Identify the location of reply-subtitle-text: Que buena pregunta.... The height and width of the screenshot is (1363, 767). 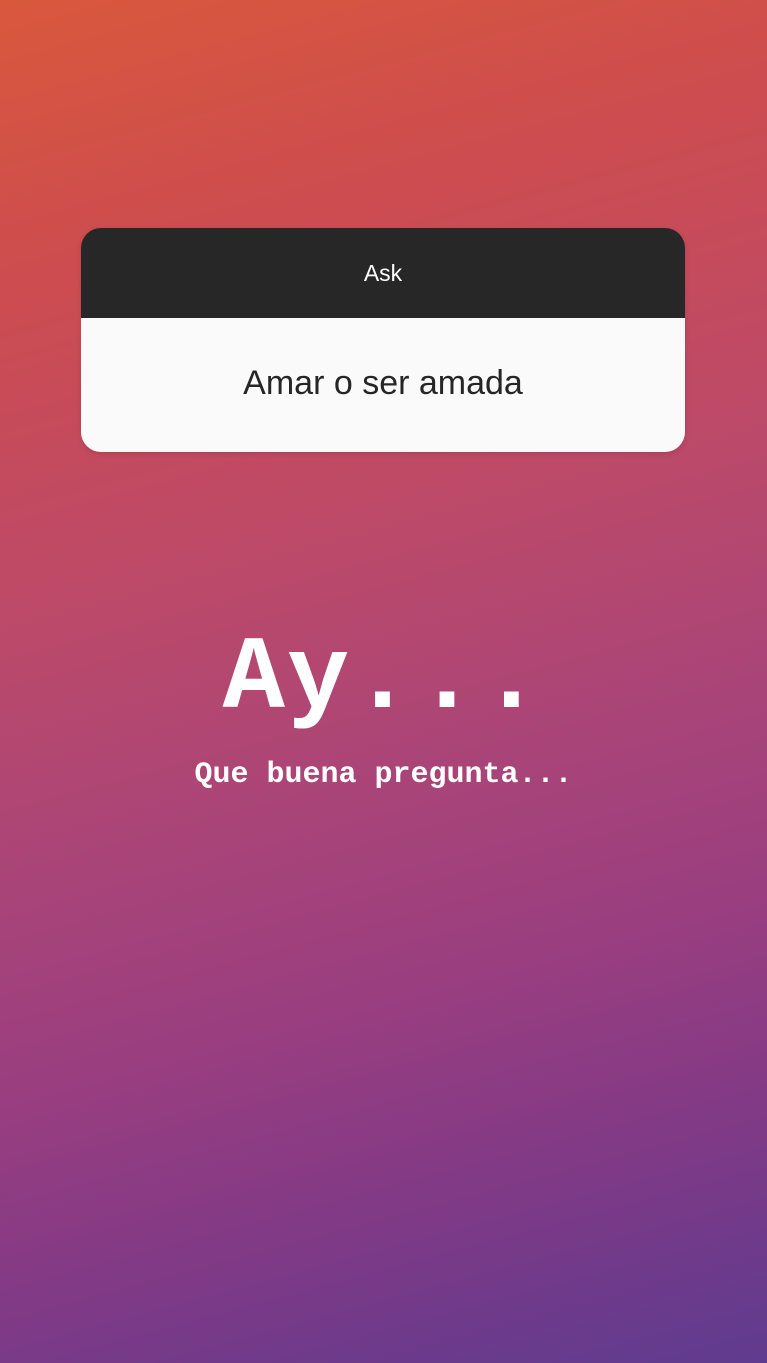
(383, 775).